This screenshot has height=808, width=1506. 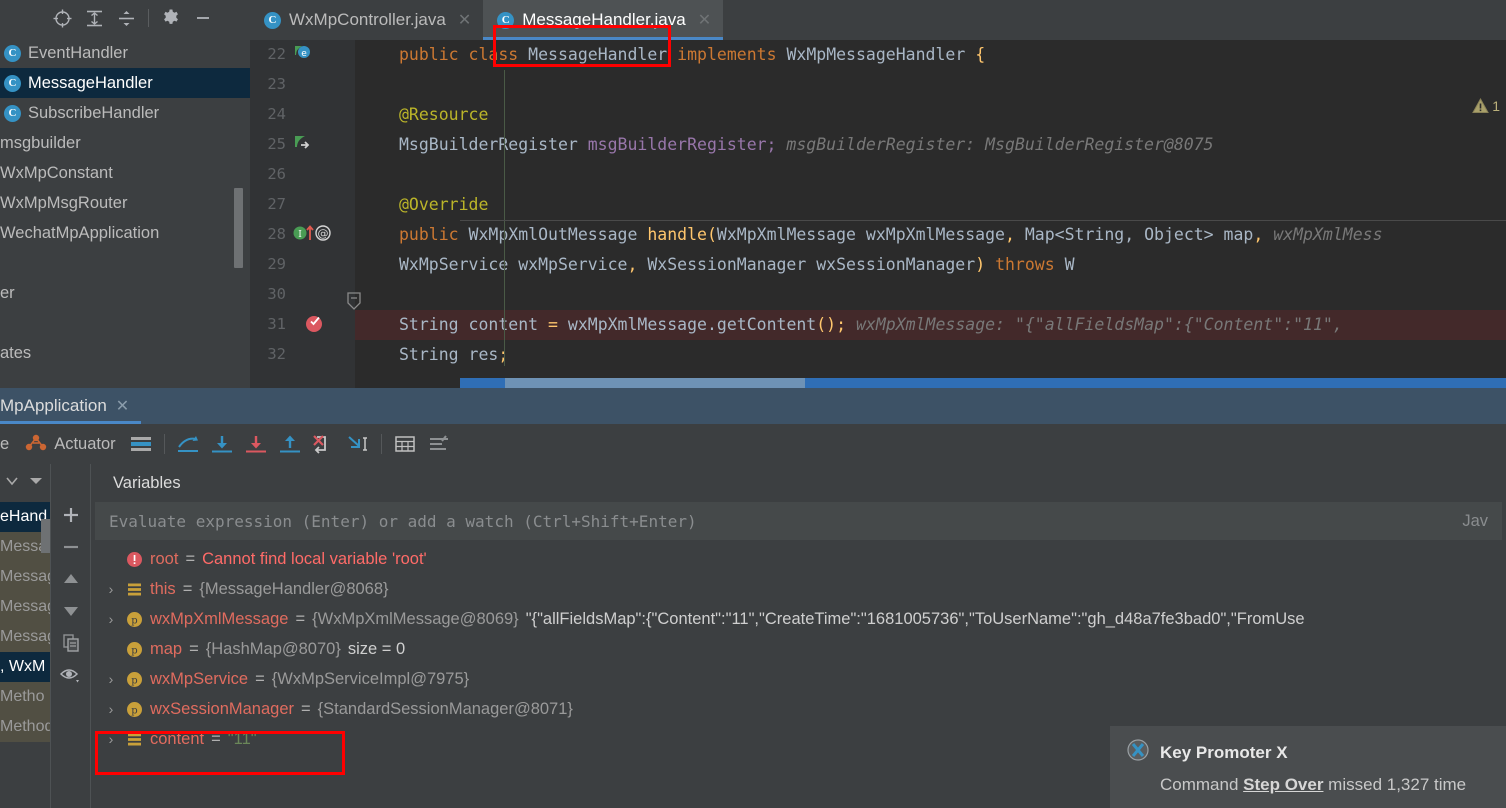 I want to click on override-method-icon: e, so click(x=302, y=55).